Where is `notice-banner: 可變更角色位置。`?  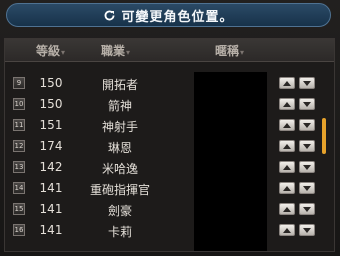 notice-banner: 可變更角色位置。 is located at coordinates (168, 15).